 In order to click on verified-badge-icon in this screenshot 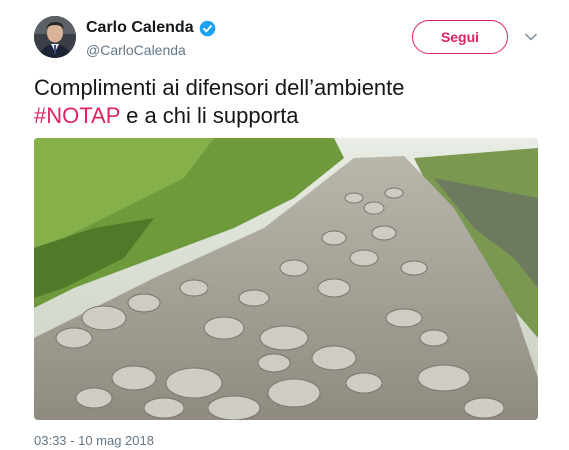, I will do `click(207, 28)`.